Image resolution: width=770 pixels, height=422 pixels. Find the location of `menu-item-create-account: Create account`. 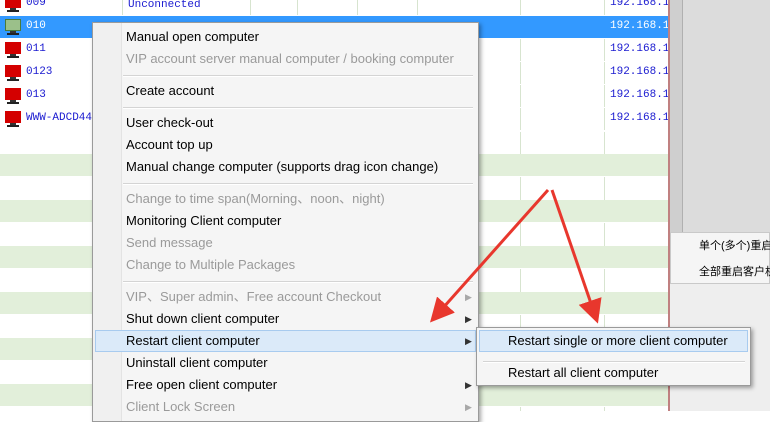

menu-item-create-account: Create account is located at coordinates (170, 91).